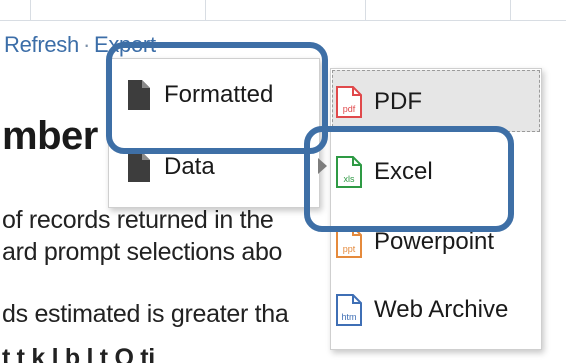  I want to click on menu-item-label: Data, so click(189, 166).